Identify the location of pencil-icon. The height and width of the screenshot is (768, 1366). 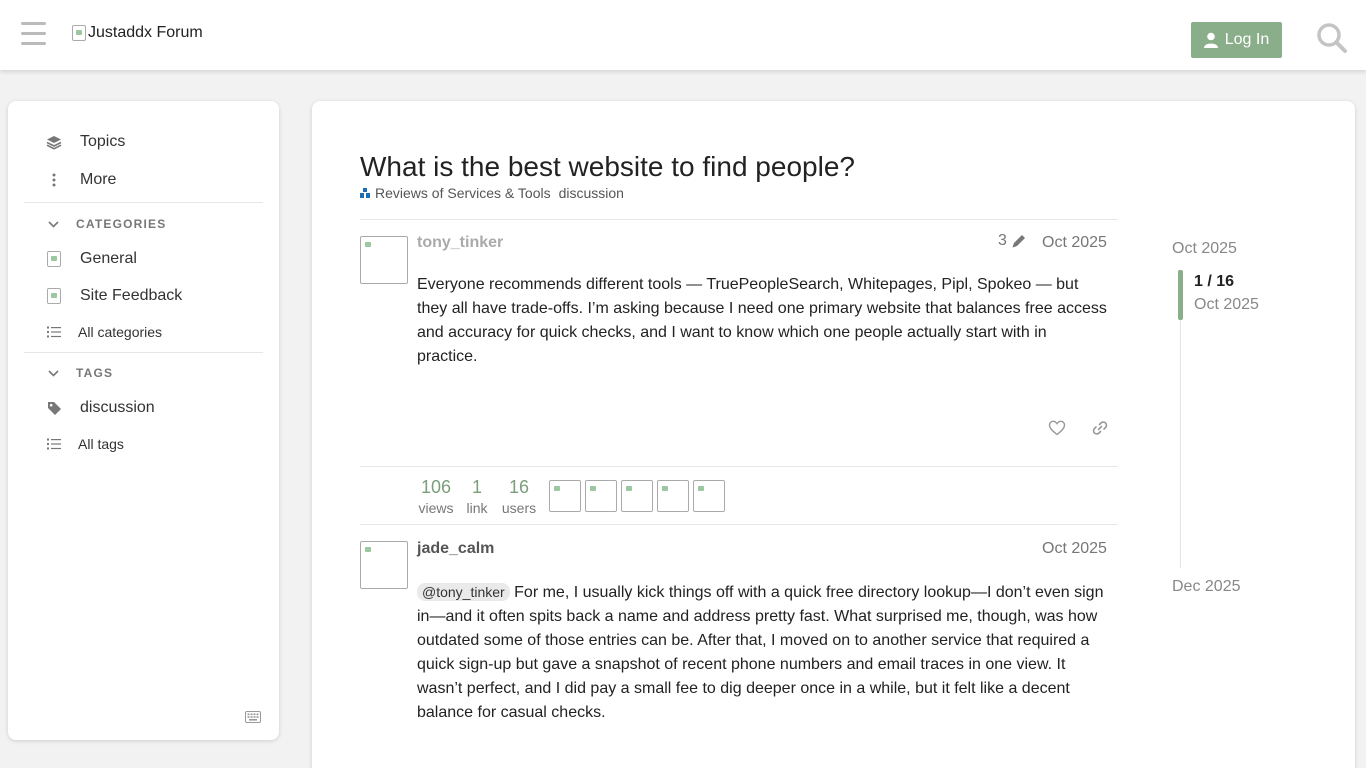
(1018, 241).